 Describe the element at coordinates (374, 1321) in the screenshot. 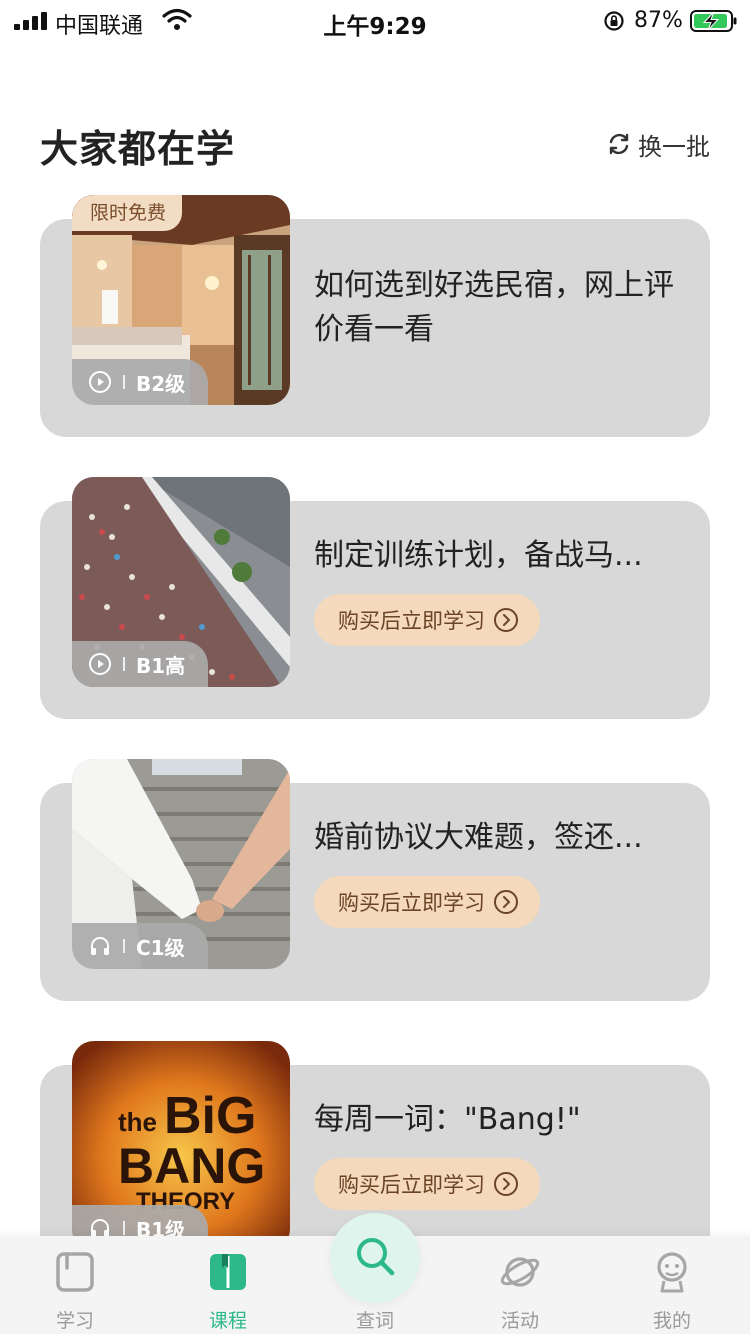

I see `tab-label: 查词` at that location.